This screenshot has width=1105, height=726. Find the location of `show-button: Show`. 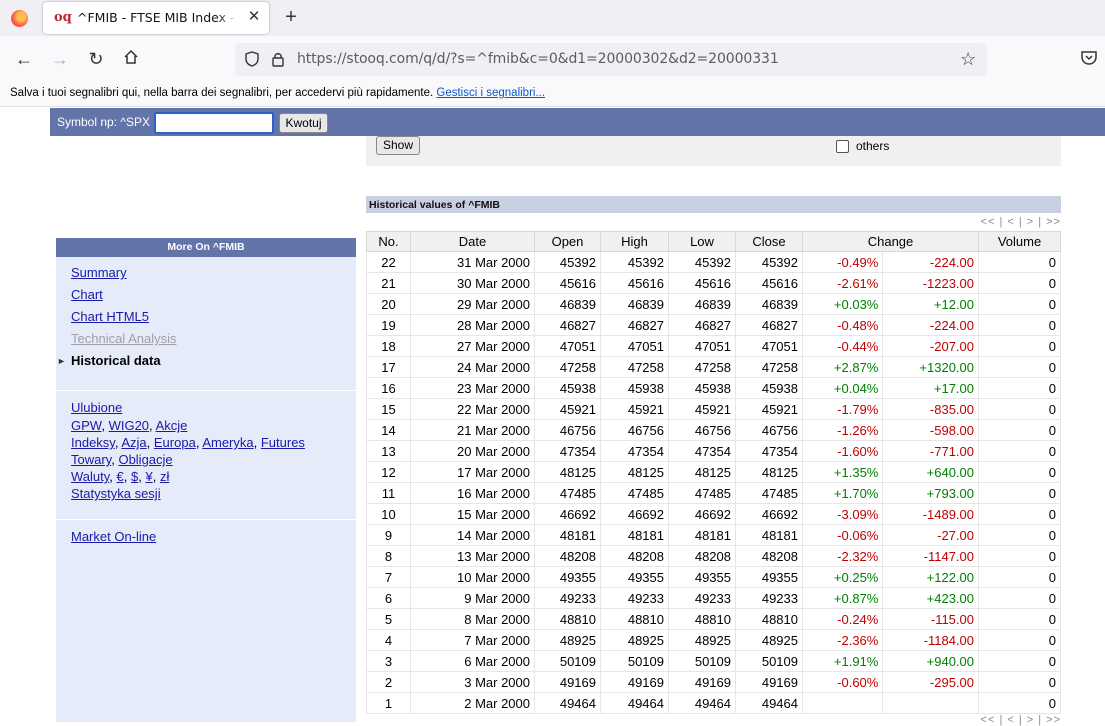

show-button: Show is located at coordinates (398, 145).